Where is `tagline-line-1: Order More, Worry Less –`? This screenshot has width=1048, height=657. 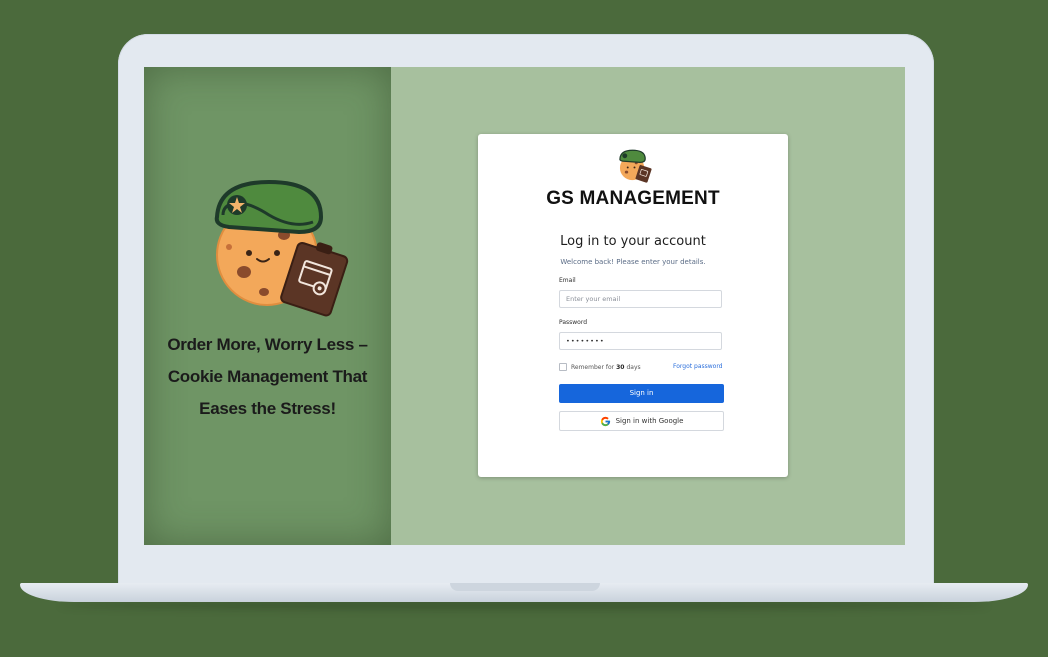
tagline-line-1: Order More, Worry Less – is located at coordinates (267, 344).